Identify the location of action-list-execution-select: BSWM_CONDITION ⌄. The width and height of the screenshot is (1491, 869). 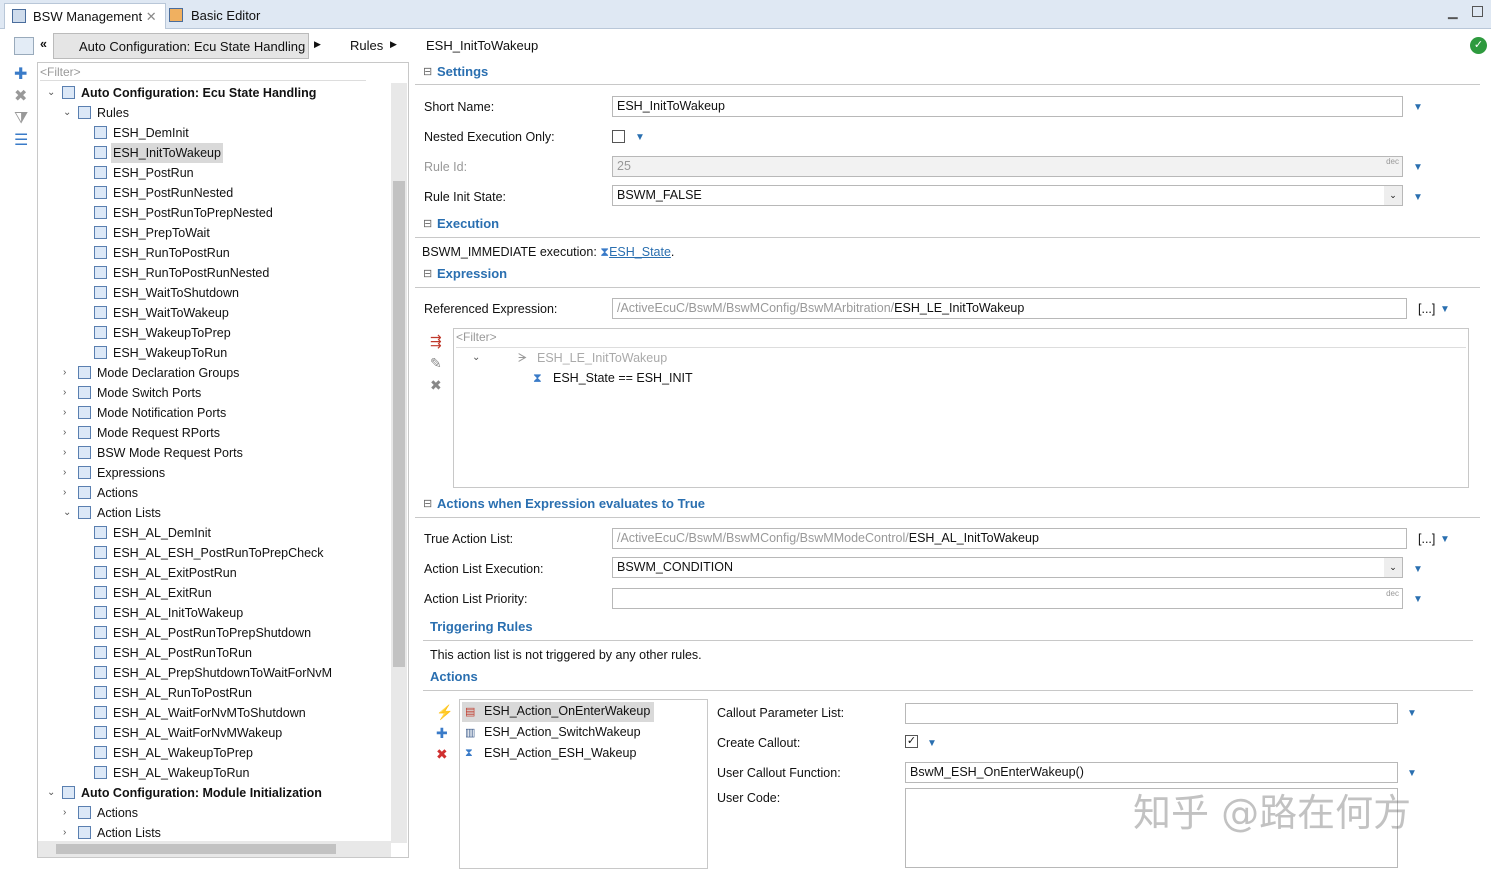
(1007, 567).